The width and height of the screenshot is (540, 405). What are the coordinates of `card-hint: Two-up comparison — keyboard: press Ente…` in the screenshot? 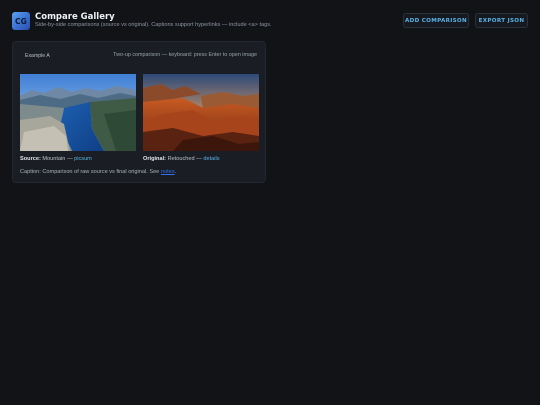 It's located at (185, 55).